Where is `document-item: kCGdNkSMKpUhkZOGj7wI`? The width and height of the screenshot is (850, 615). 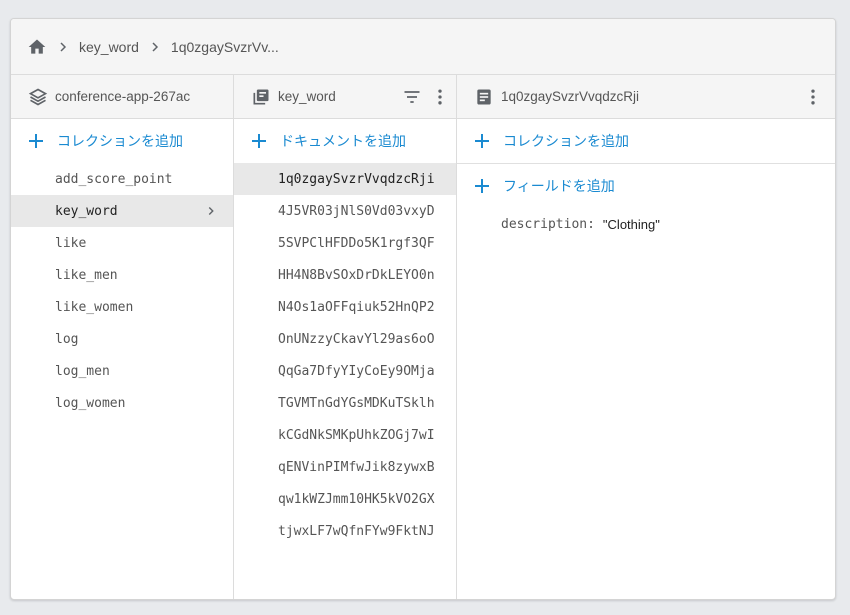
document-item: kCGdNkSMKpUhkZOGj7wI is located at coordinates (345, 435).